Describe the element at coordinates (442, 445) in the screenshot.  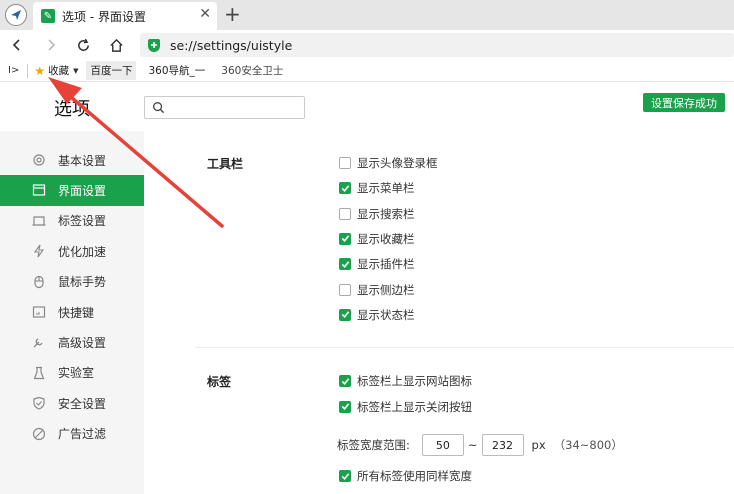
I see `tab-width-min-input` at that location.